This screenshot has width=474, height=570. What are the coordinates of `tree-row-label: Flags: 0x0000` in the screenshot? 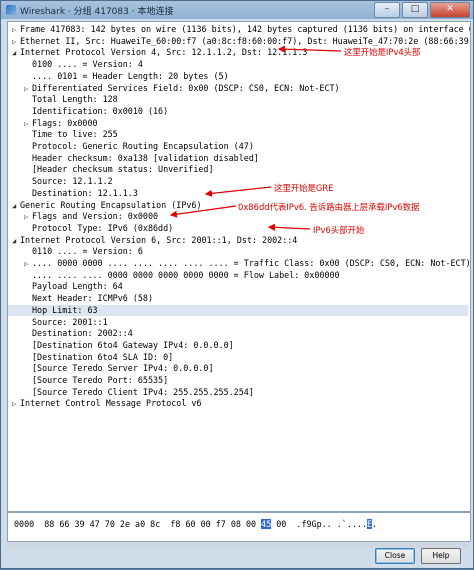 It's located at (65, 122).